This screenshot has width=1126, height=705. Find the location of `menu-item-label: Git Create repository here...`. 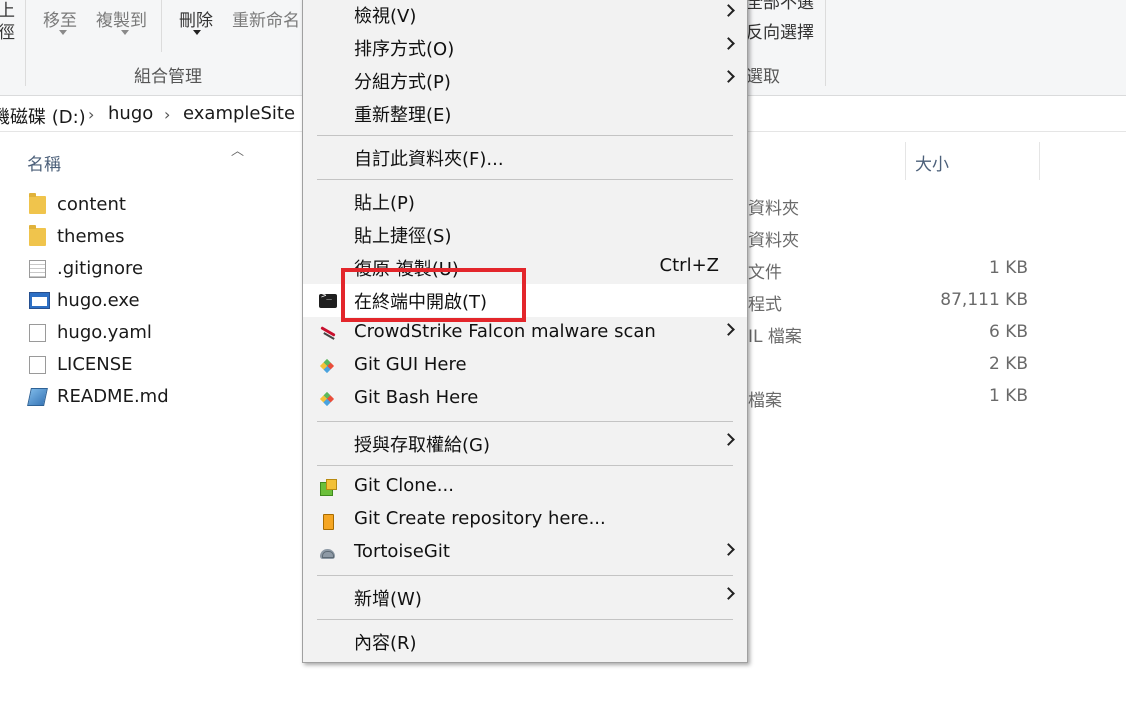

menu-item-label: Git Create repository here... is located at coordinates (480, 518).